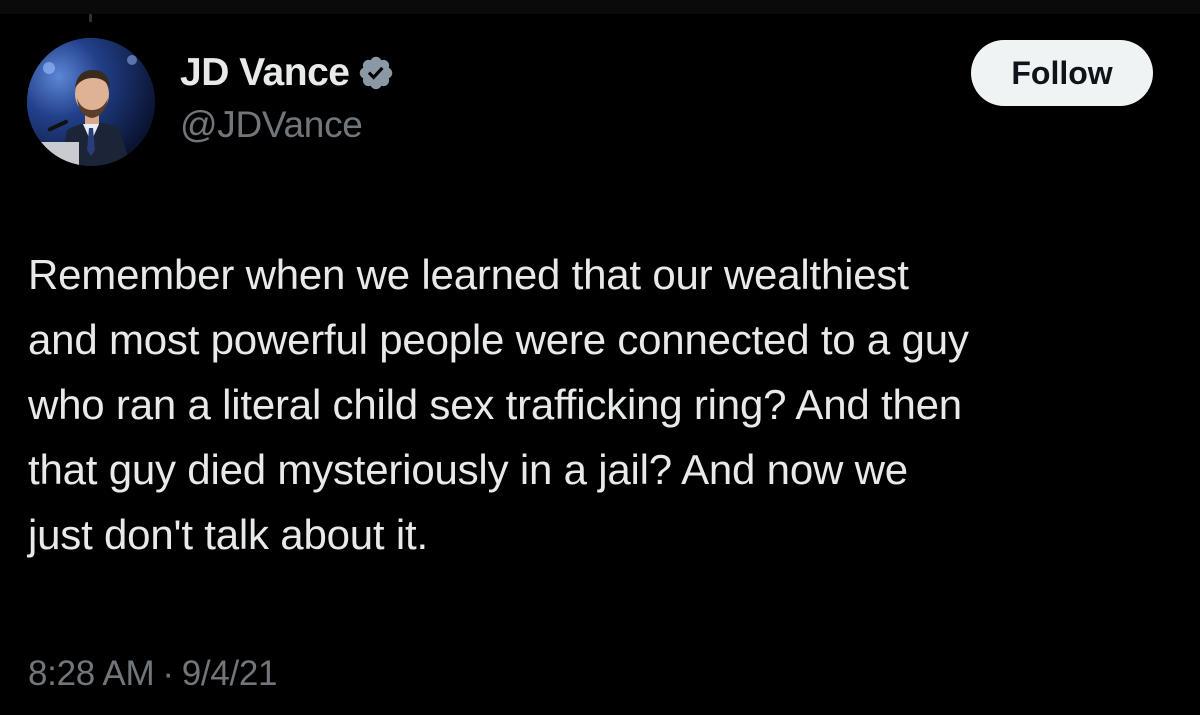 This screenshot has width=1200, height=715. I want to click on author-identity: JD Vance @JDVance, so click(287, 98).